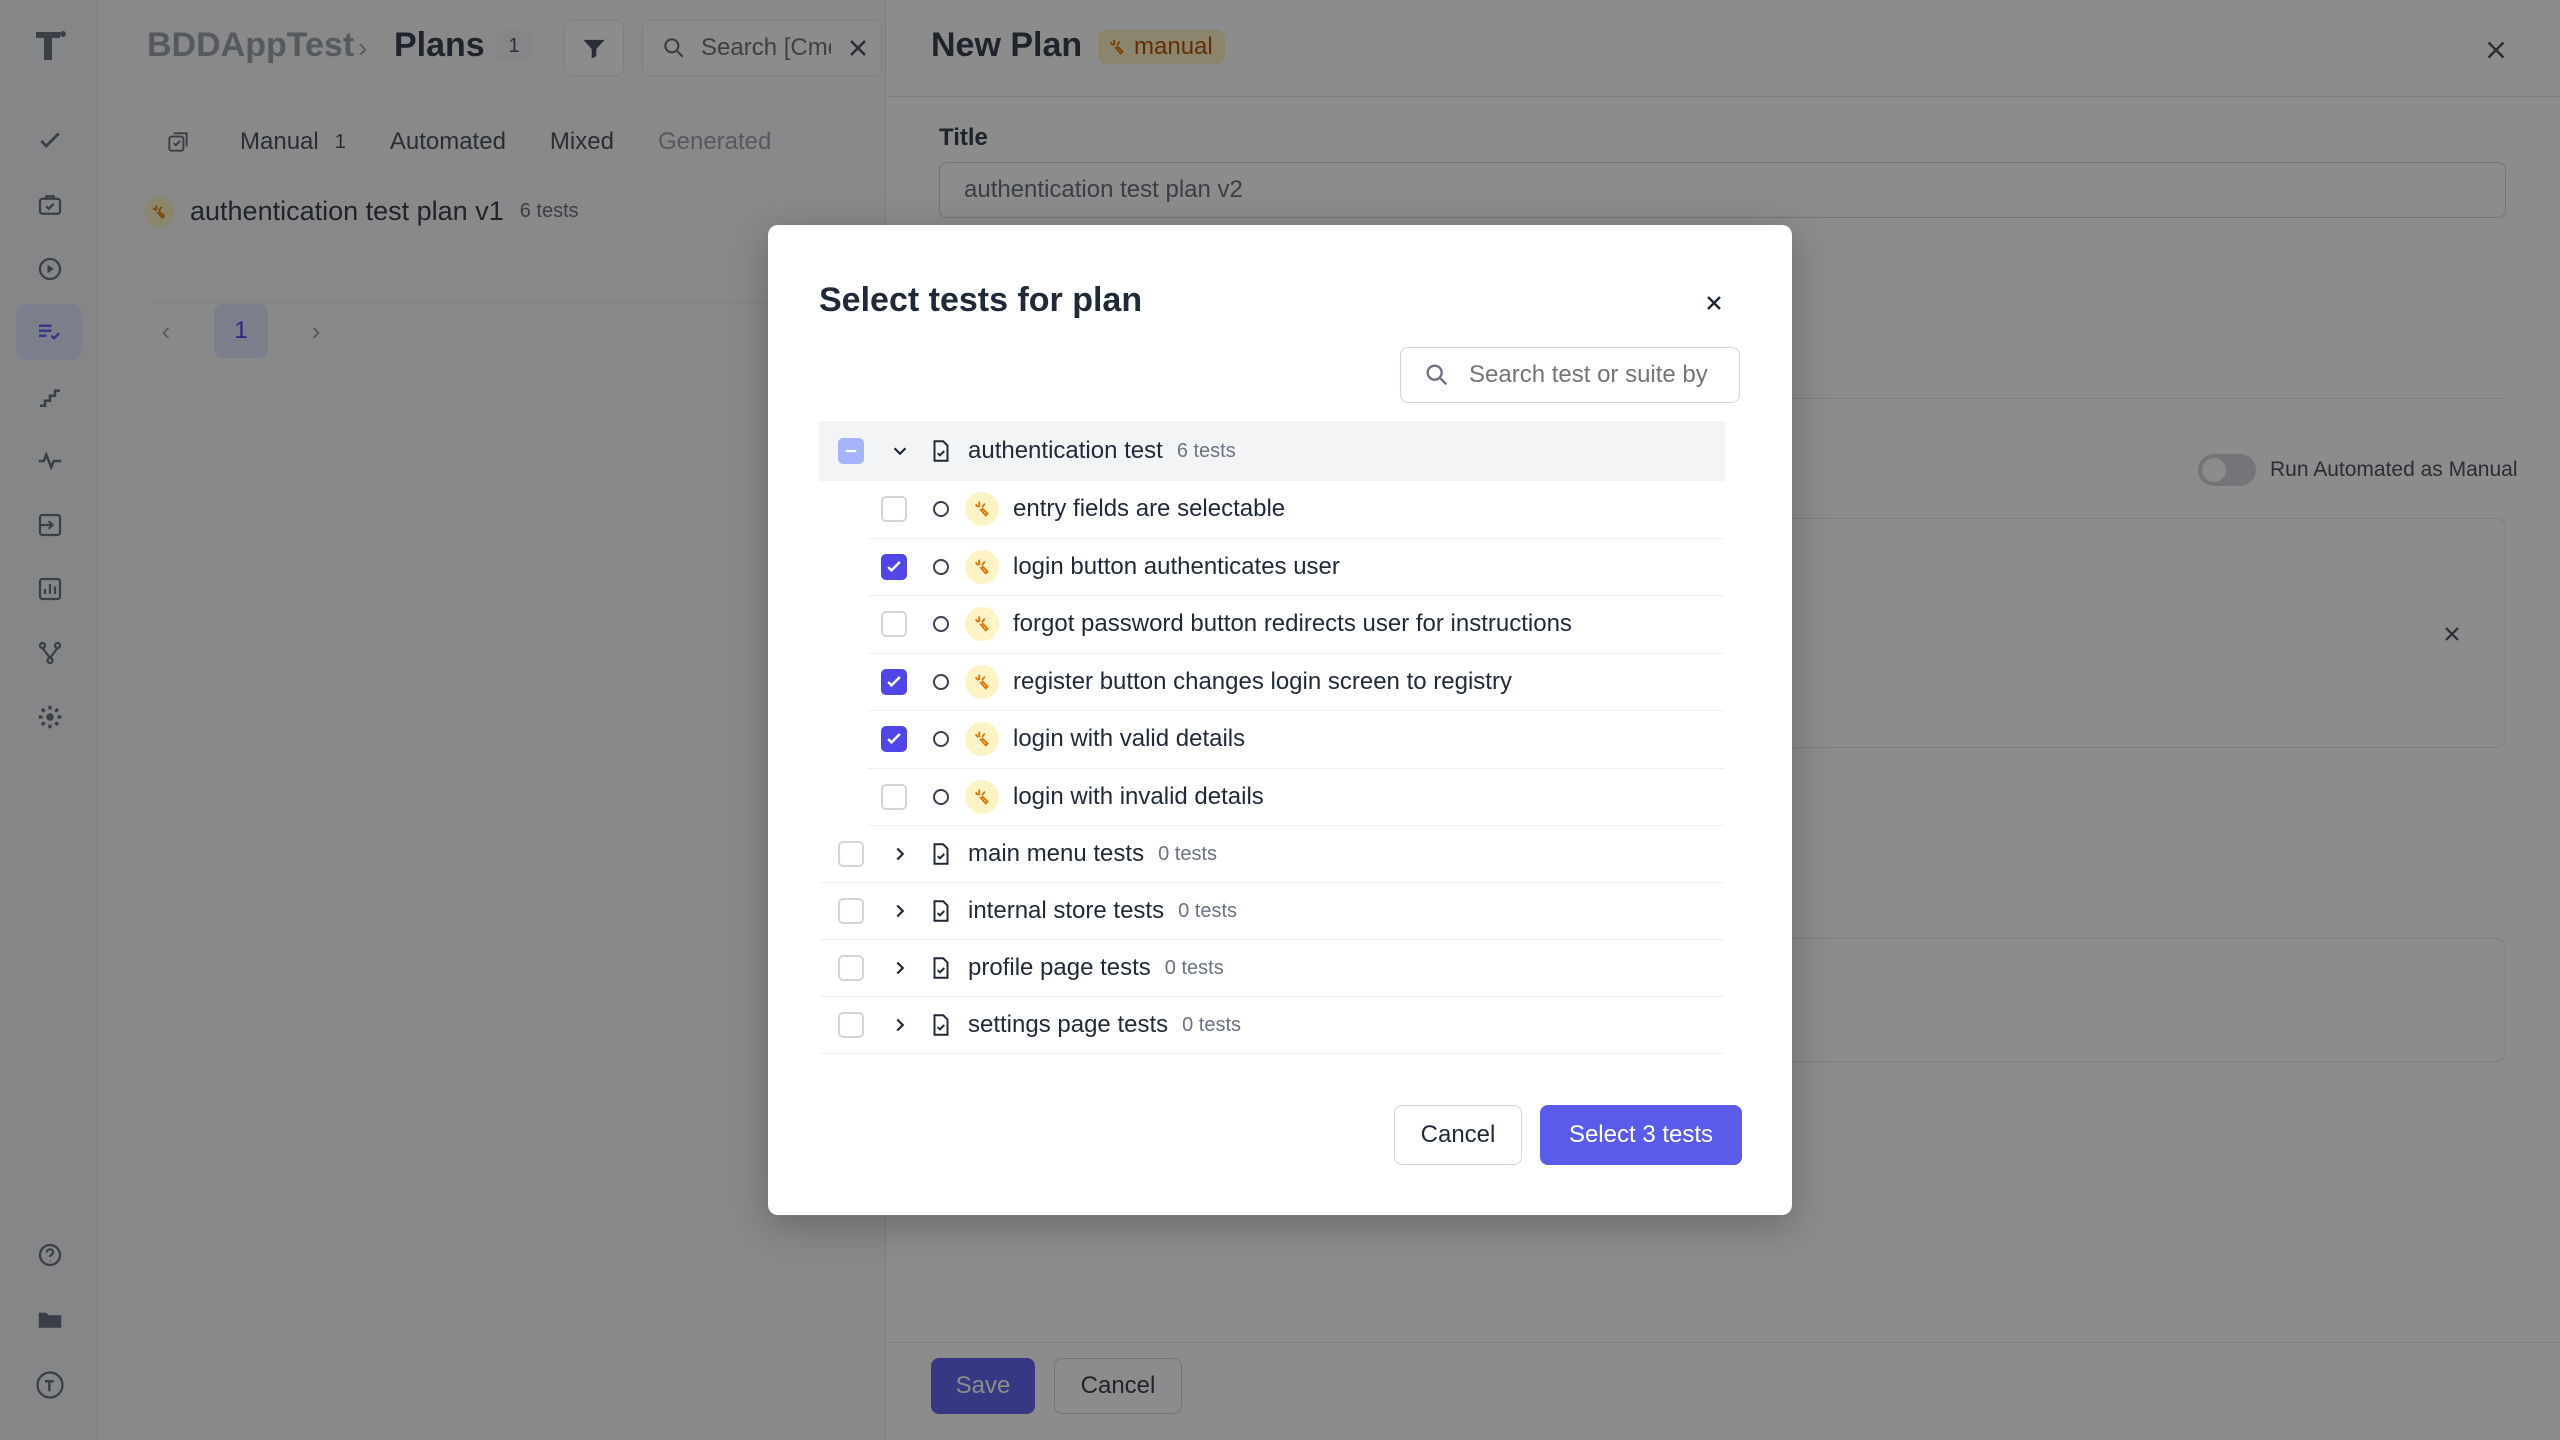  What do you see at coordinates (1206, 450) in the screenshot?
I see `suite-test-count: 6 tests` at bounding box center [1206, 450].